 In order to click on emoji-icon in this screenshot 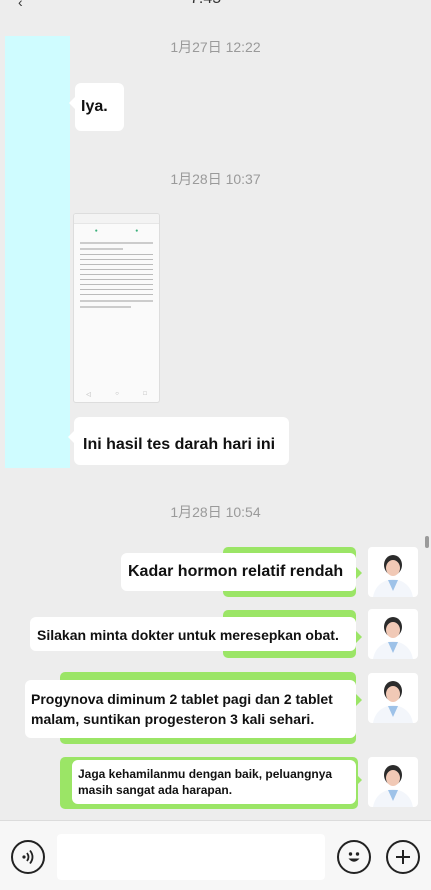, I will do `click(354, 857)`.